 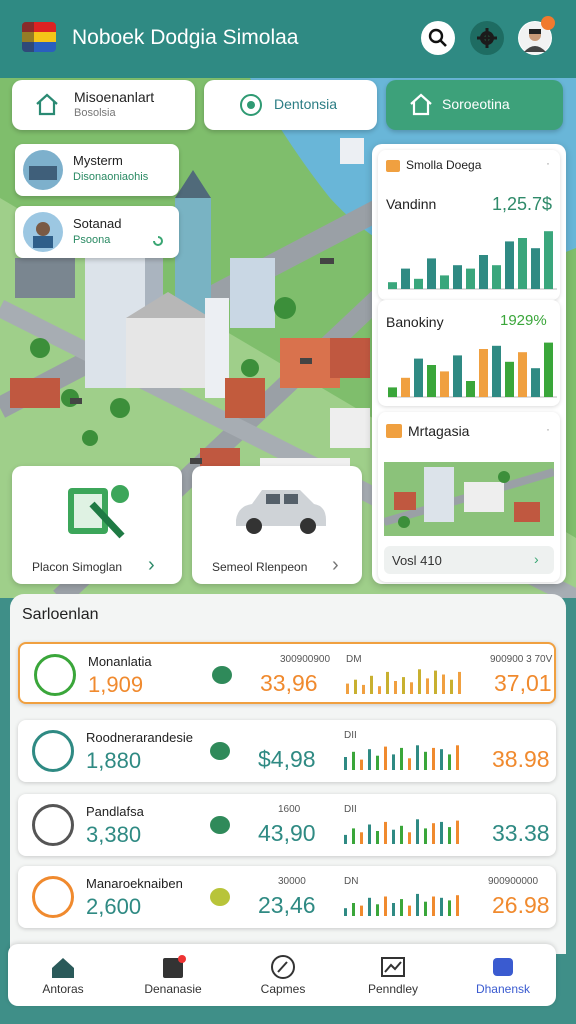 What do you see at coordinates (438, 38) in the screenshot?
I see `search-button` at bounding box center [438, 38].